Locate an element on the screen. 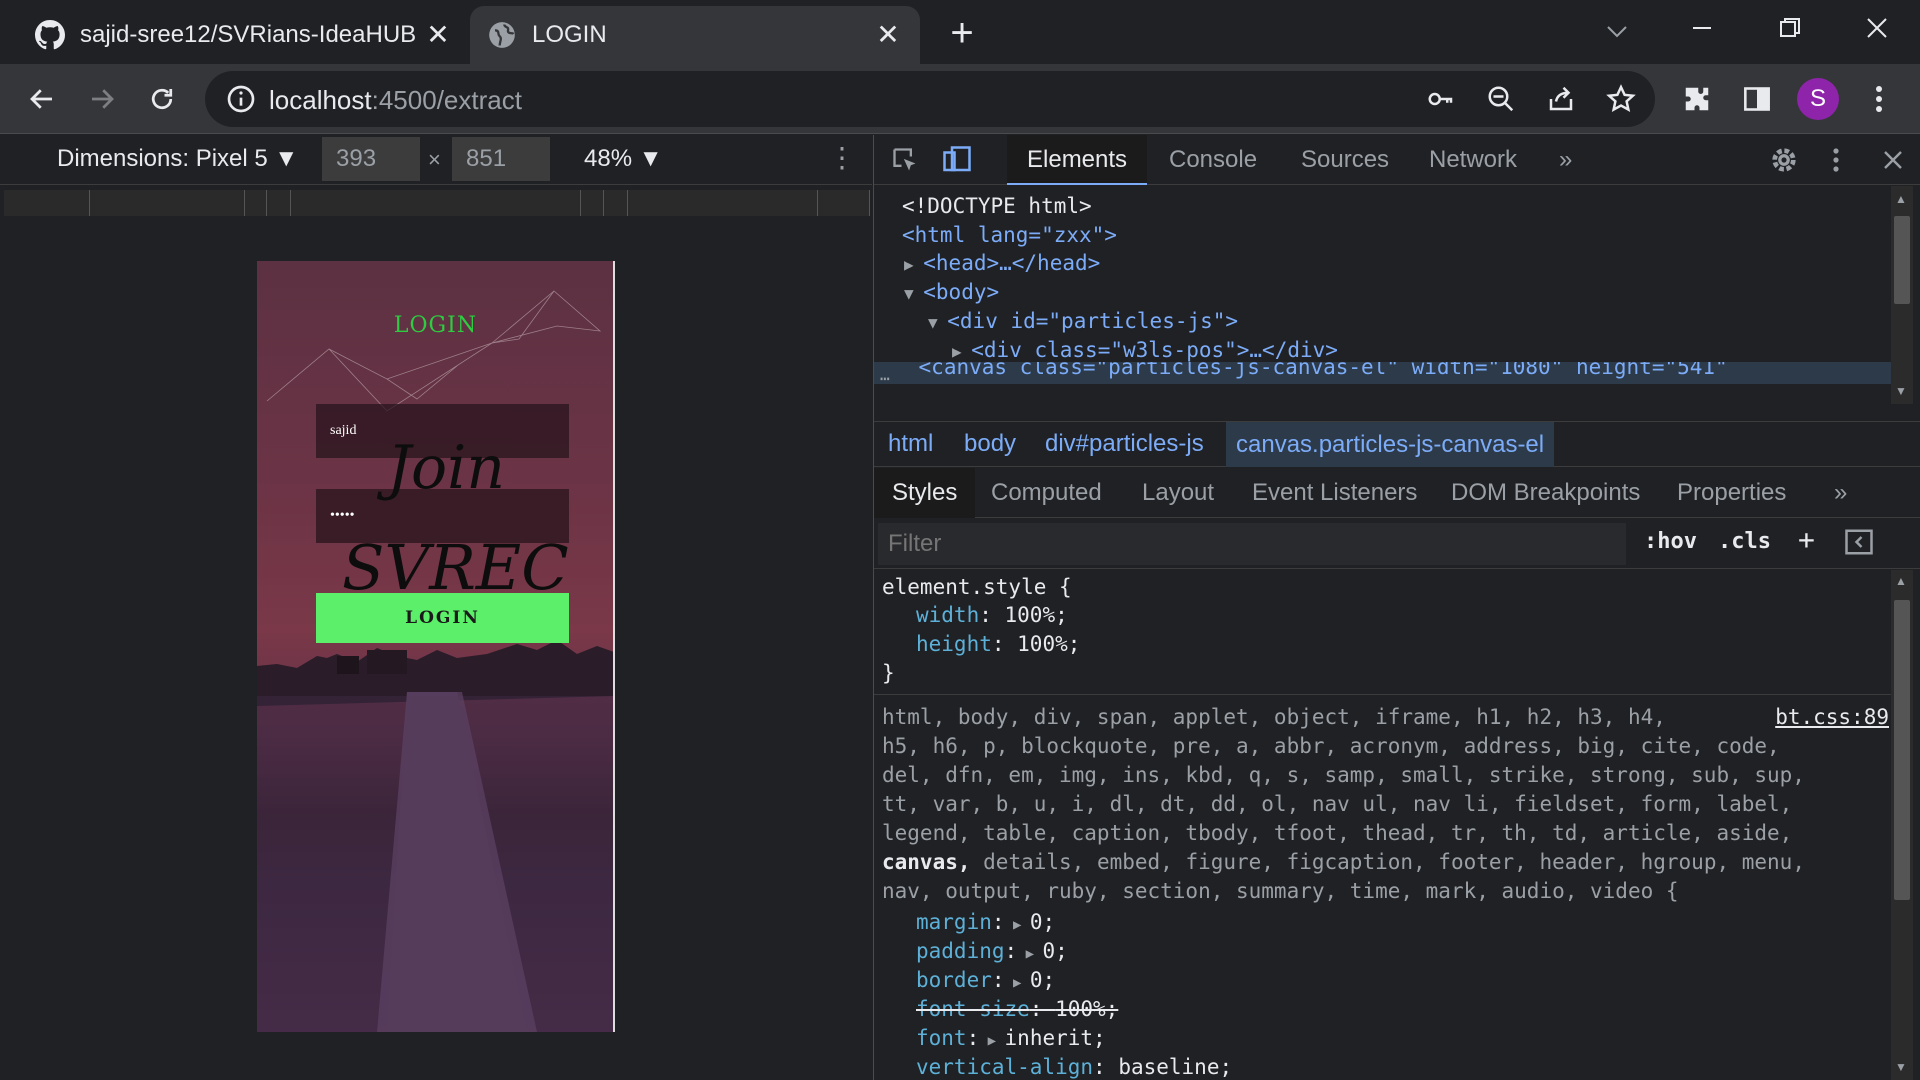 This screenshot has width=1920, height=1080. tab-network: Network is located at coordinates (1473, 160).